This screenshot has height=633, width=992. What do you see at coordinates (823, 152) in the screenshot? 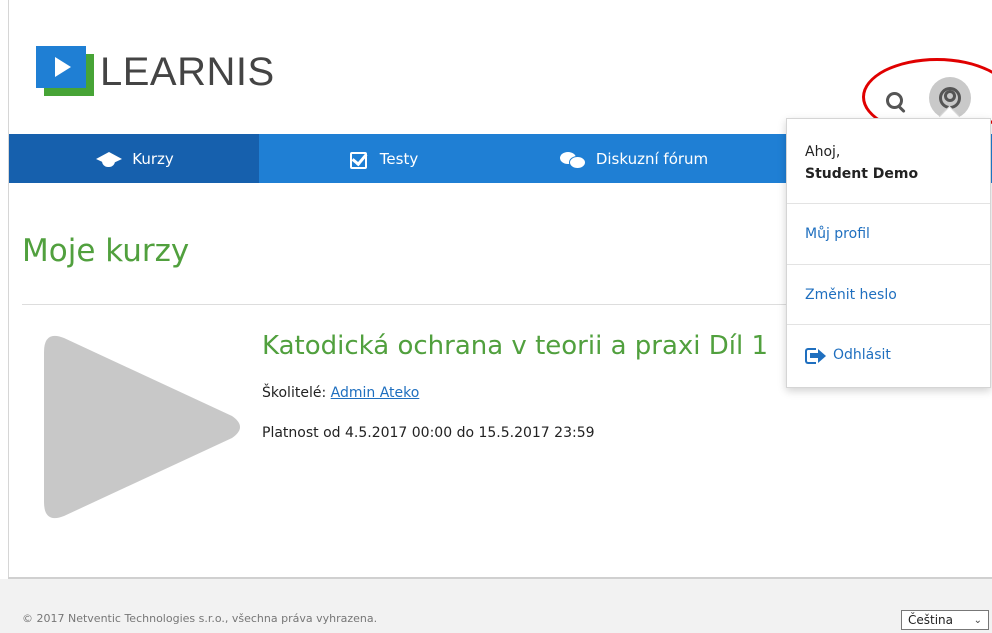
I see `greeting-text: Ahoj,` at bounding box center [823, 152].